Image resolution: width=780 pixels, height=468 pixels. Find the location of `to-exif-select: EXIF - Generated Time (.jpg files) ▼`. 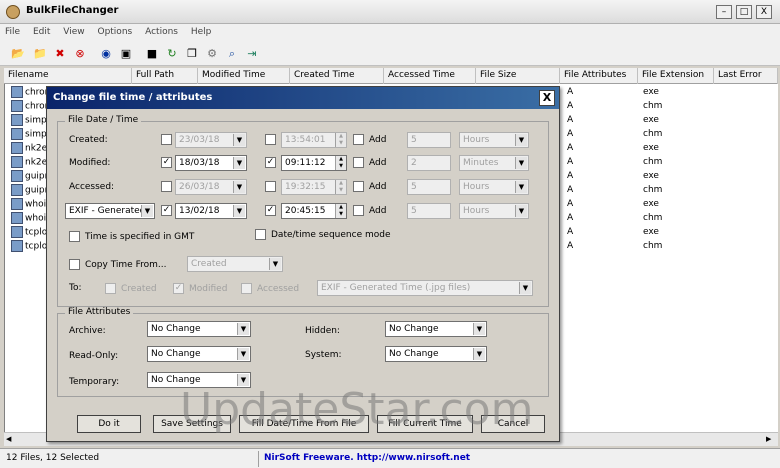

to-exif-select: EXIF - Generated Time (.jpg files) ▼ is located at coordinates (425, 288).